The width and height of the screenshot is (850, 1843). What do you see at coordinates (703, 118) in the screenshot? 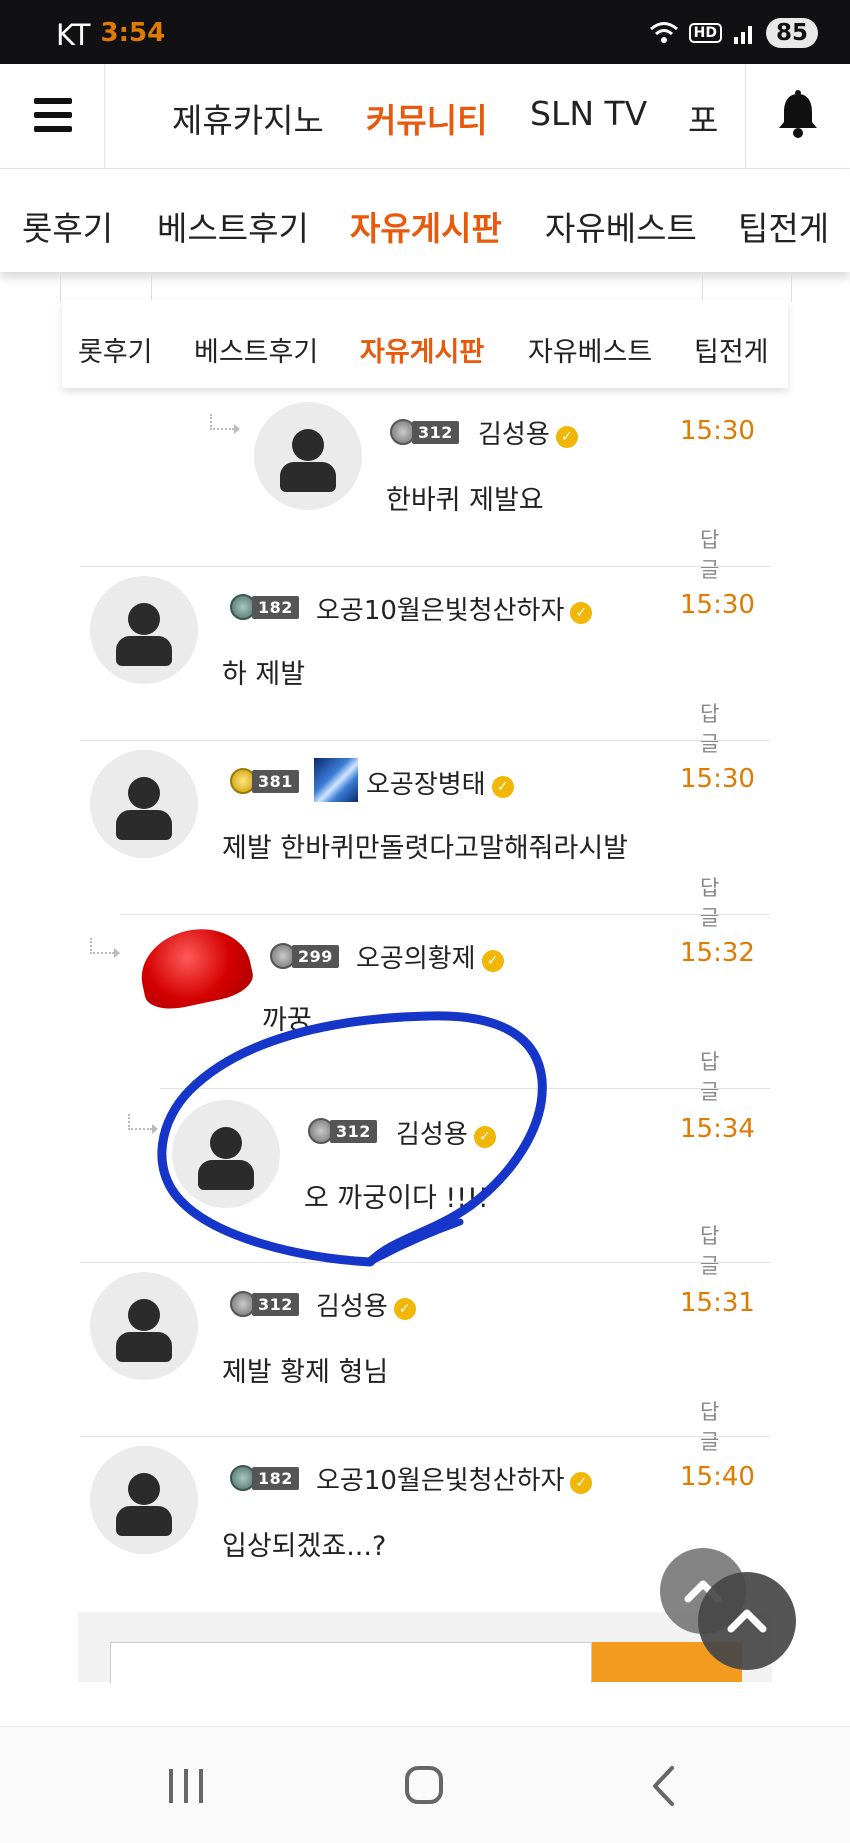
I see `tab-partial: 포` at bounding box center [703, 118].